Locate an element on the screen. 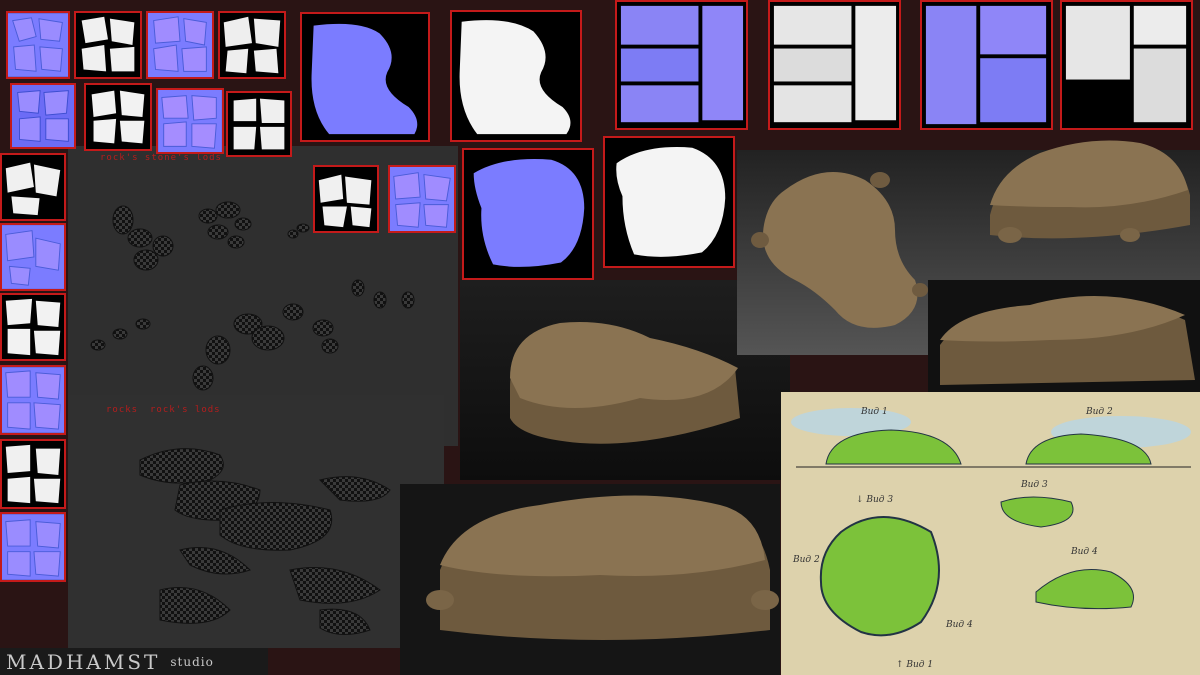 This screenshot has height=675, width=1200. concept-label-arrow-view2: Вид 2 is located at coordinates (806, 560).